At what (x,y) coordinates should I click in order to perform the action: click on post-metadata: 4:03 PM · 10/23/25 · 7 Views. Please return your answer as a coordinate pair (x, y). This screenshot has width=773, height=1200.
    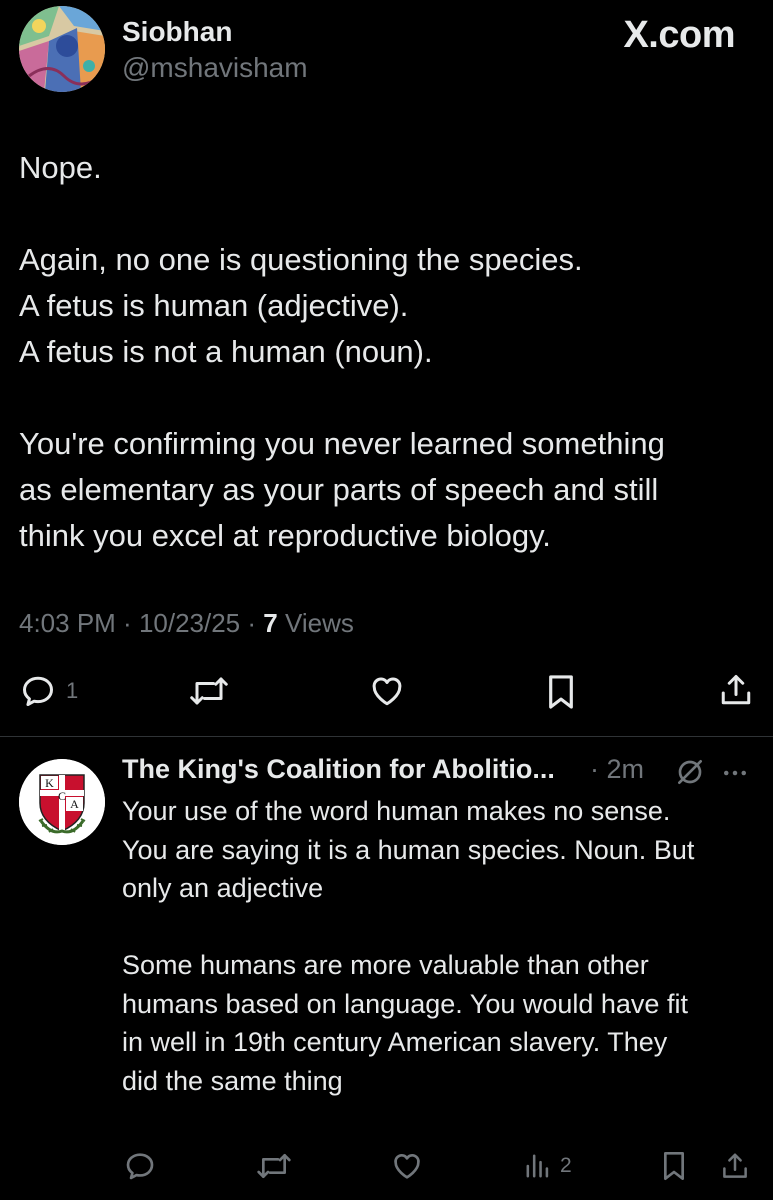
    Looking at the image, I should click on (186, 623).